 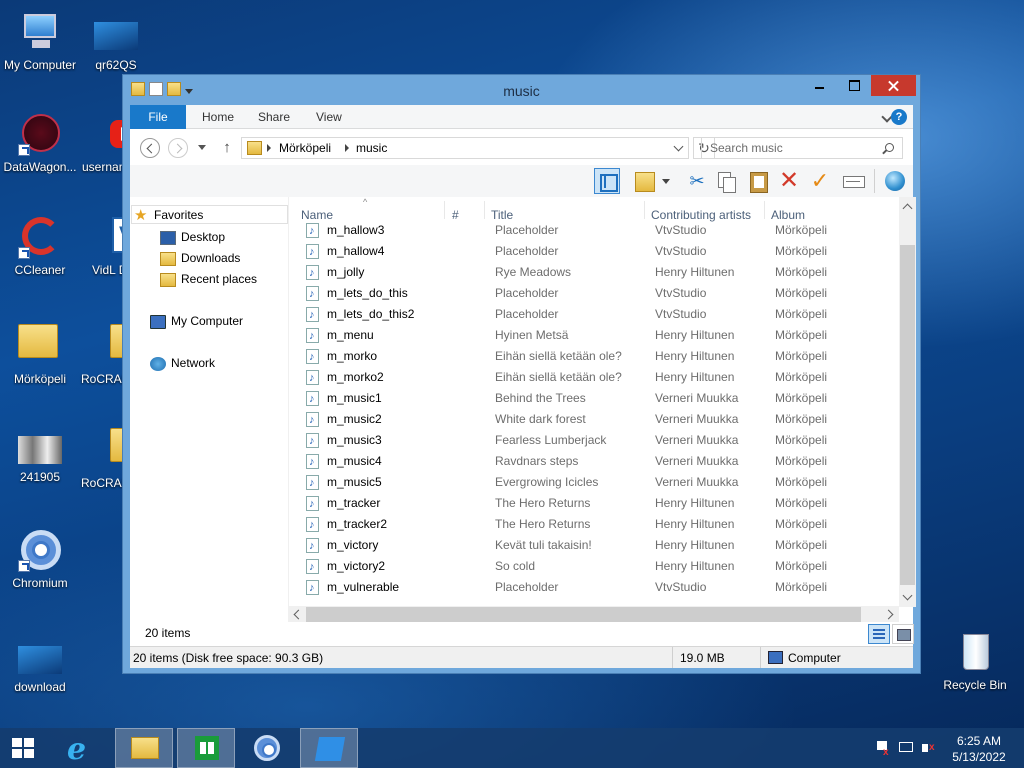 What do you see at coordinates (206, 748) in the screenshot?
I see `taskbar-store` at bounding box center [206, 748].